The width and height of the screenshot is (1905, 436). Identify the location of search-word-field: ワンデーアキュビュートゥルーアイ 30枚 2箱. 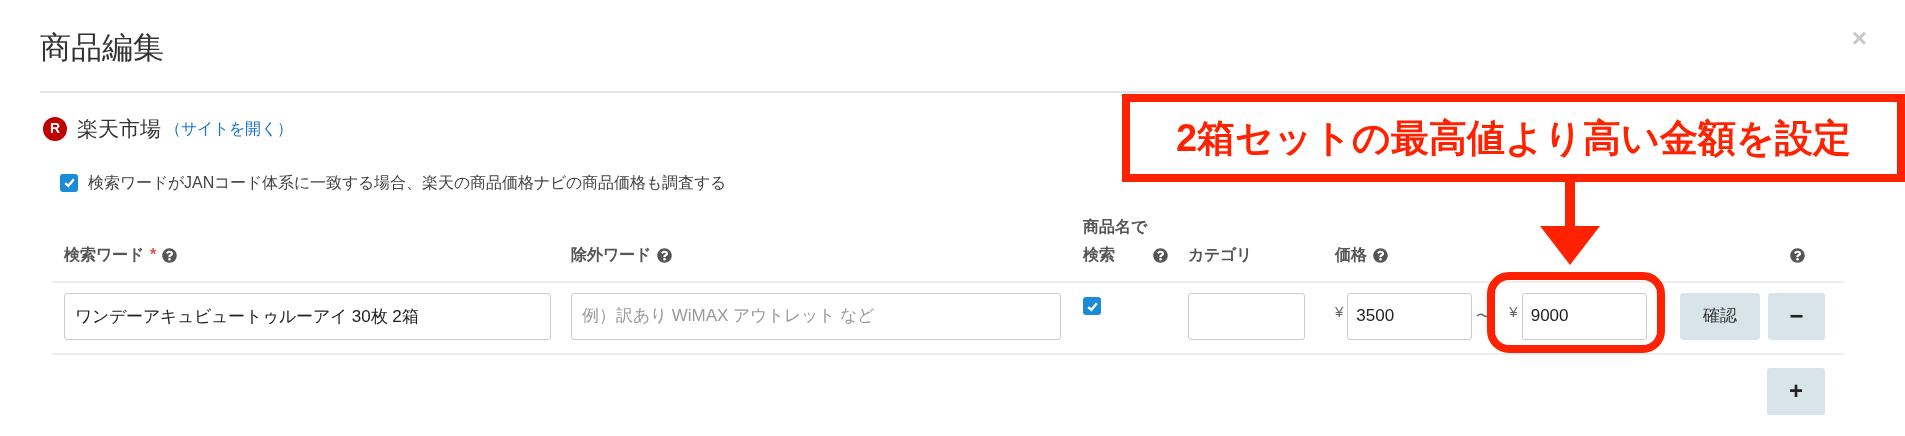
(307, 316).